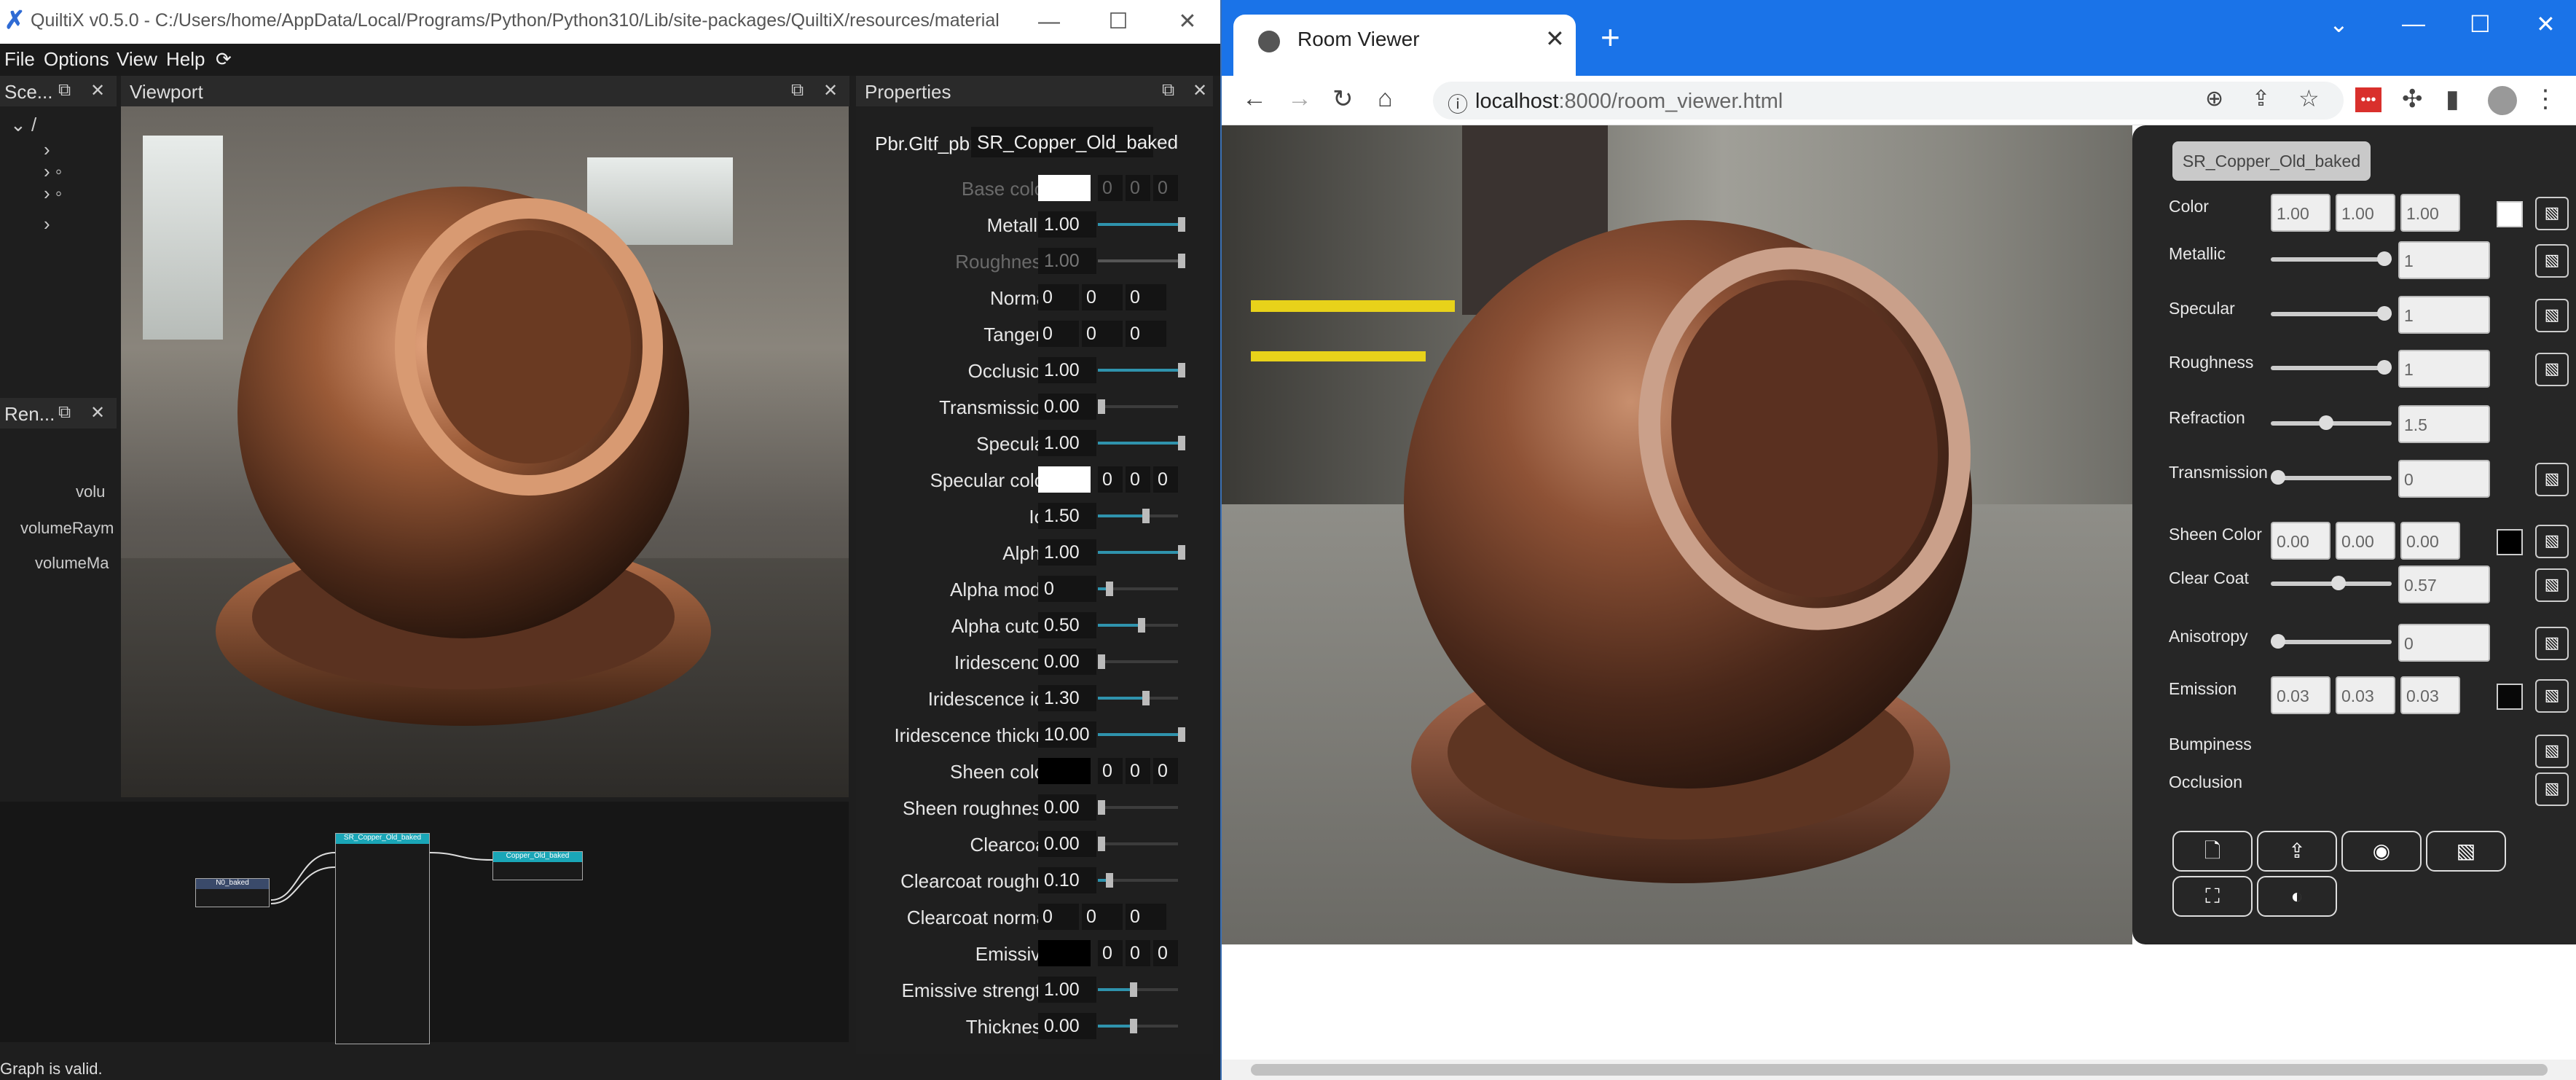 The height and width of the screenshot is (1080, 2576). What do you see at coordinates (2444, 479) in the screenshot?
I see `param-value-input: 0` at bounding box center [2444, 479].